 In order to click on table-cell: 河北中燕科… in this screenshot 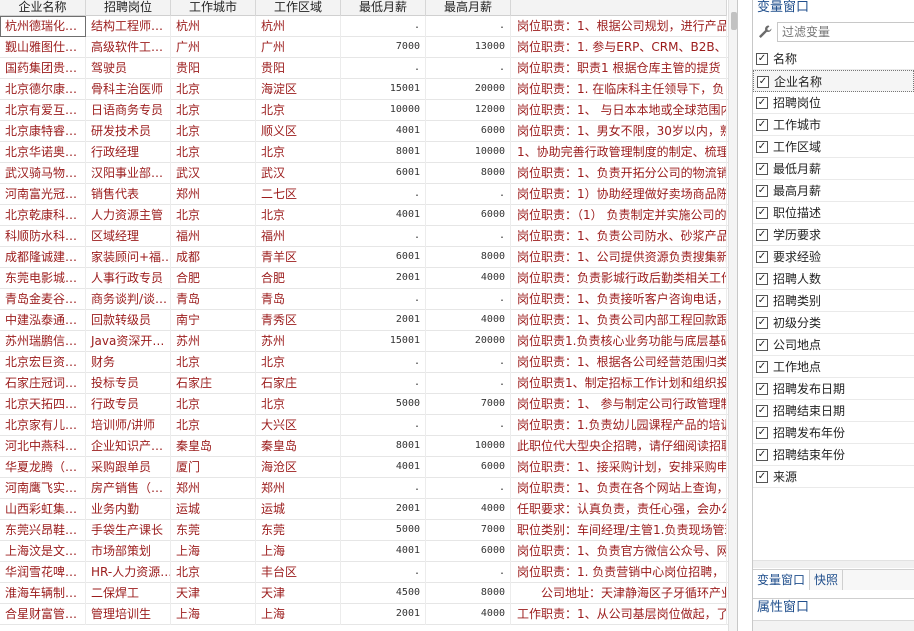, I will do `click(43, 446)`.